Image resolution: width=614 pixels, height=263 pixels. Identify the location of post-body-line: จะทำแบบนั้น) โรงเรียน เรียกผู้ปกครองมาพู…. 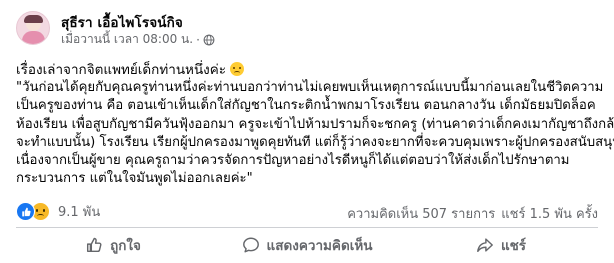
(315, 142).